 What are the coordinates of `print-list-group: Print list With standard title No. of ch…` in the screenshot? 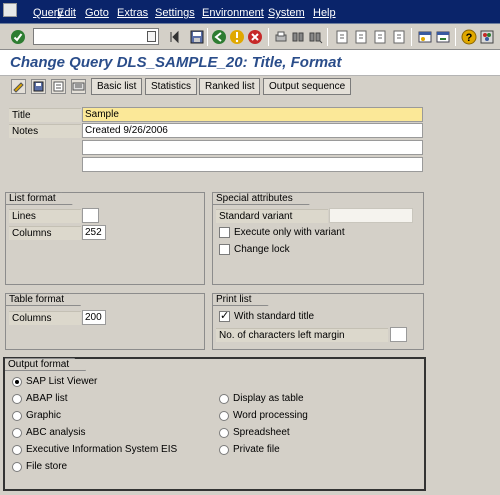 It's located at (318, 321).